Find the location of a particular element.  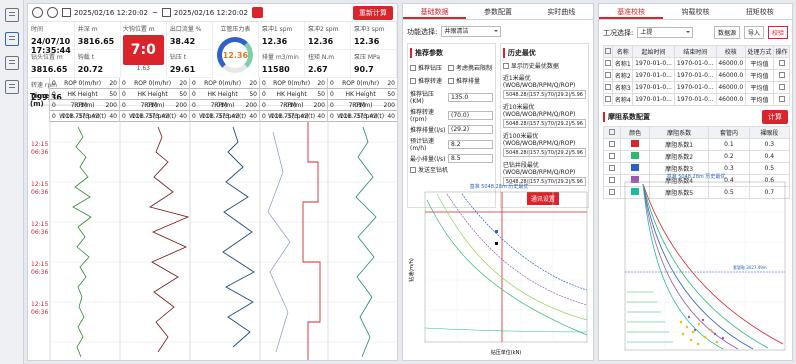

table-row: 名称2 1970-01-0... 1970-01-0... 46000.0 平均值 is located at coordinates (696, 75).